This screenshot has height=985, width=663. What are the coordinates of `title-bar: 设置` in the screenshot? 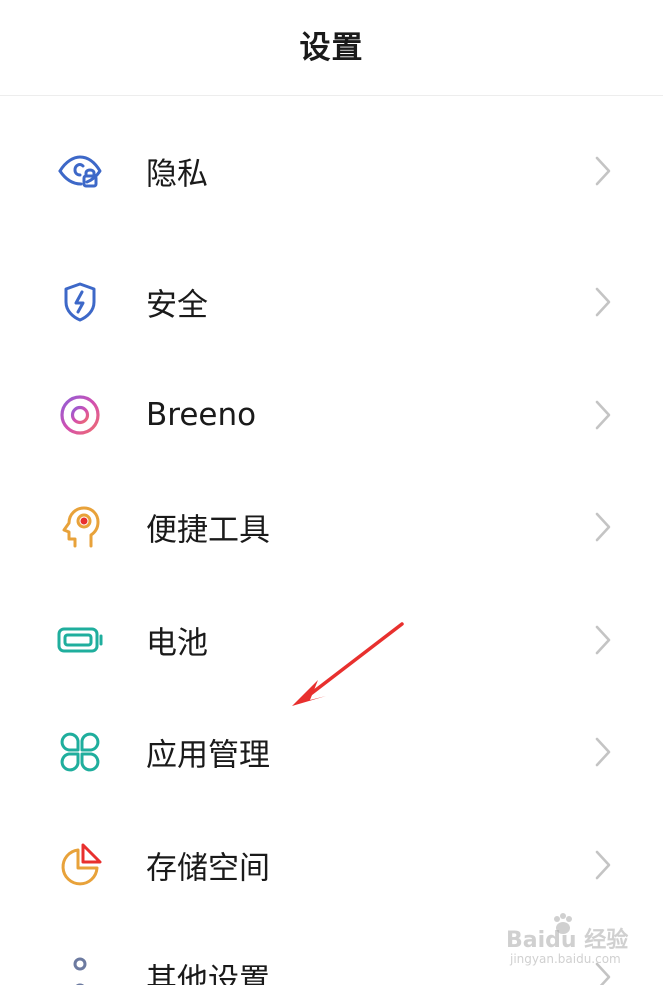 It's located at (331, 48).